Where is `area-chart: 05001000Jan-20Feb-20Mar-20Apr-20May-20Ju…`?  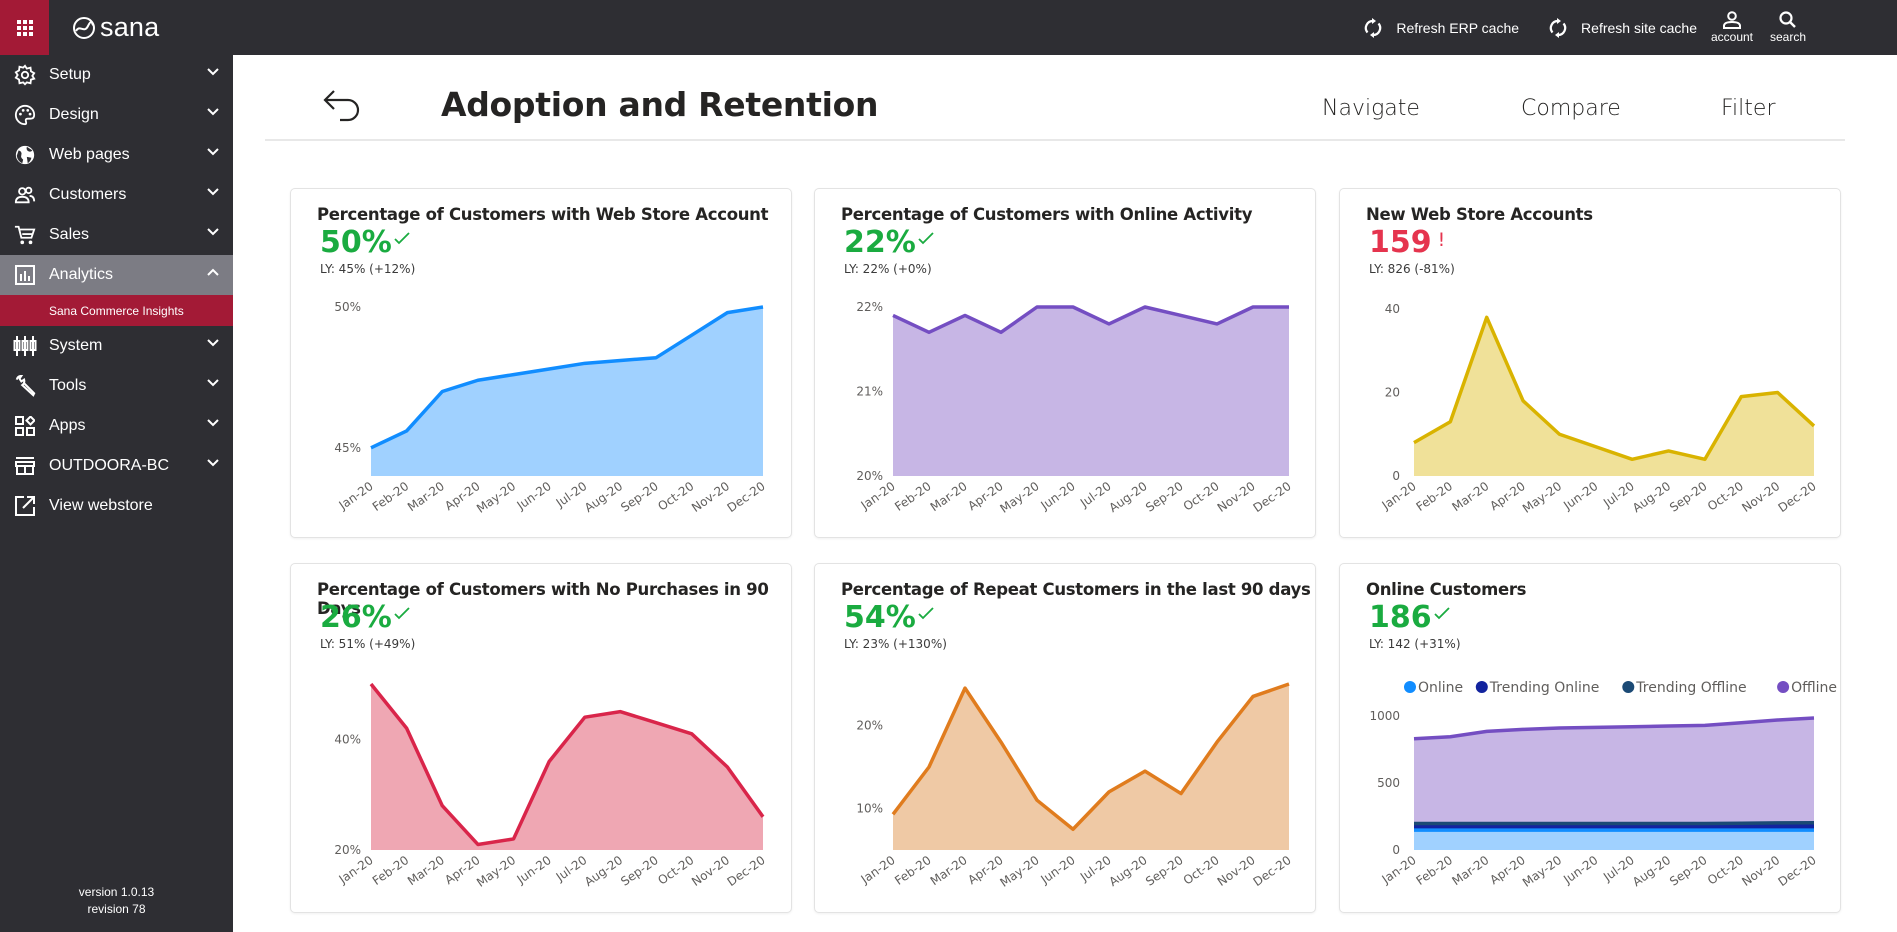
area-chart: 05001000Jan-20Feb-20Mar-20Apr-20May-20Ju… is located at coordinates (1603, 785).